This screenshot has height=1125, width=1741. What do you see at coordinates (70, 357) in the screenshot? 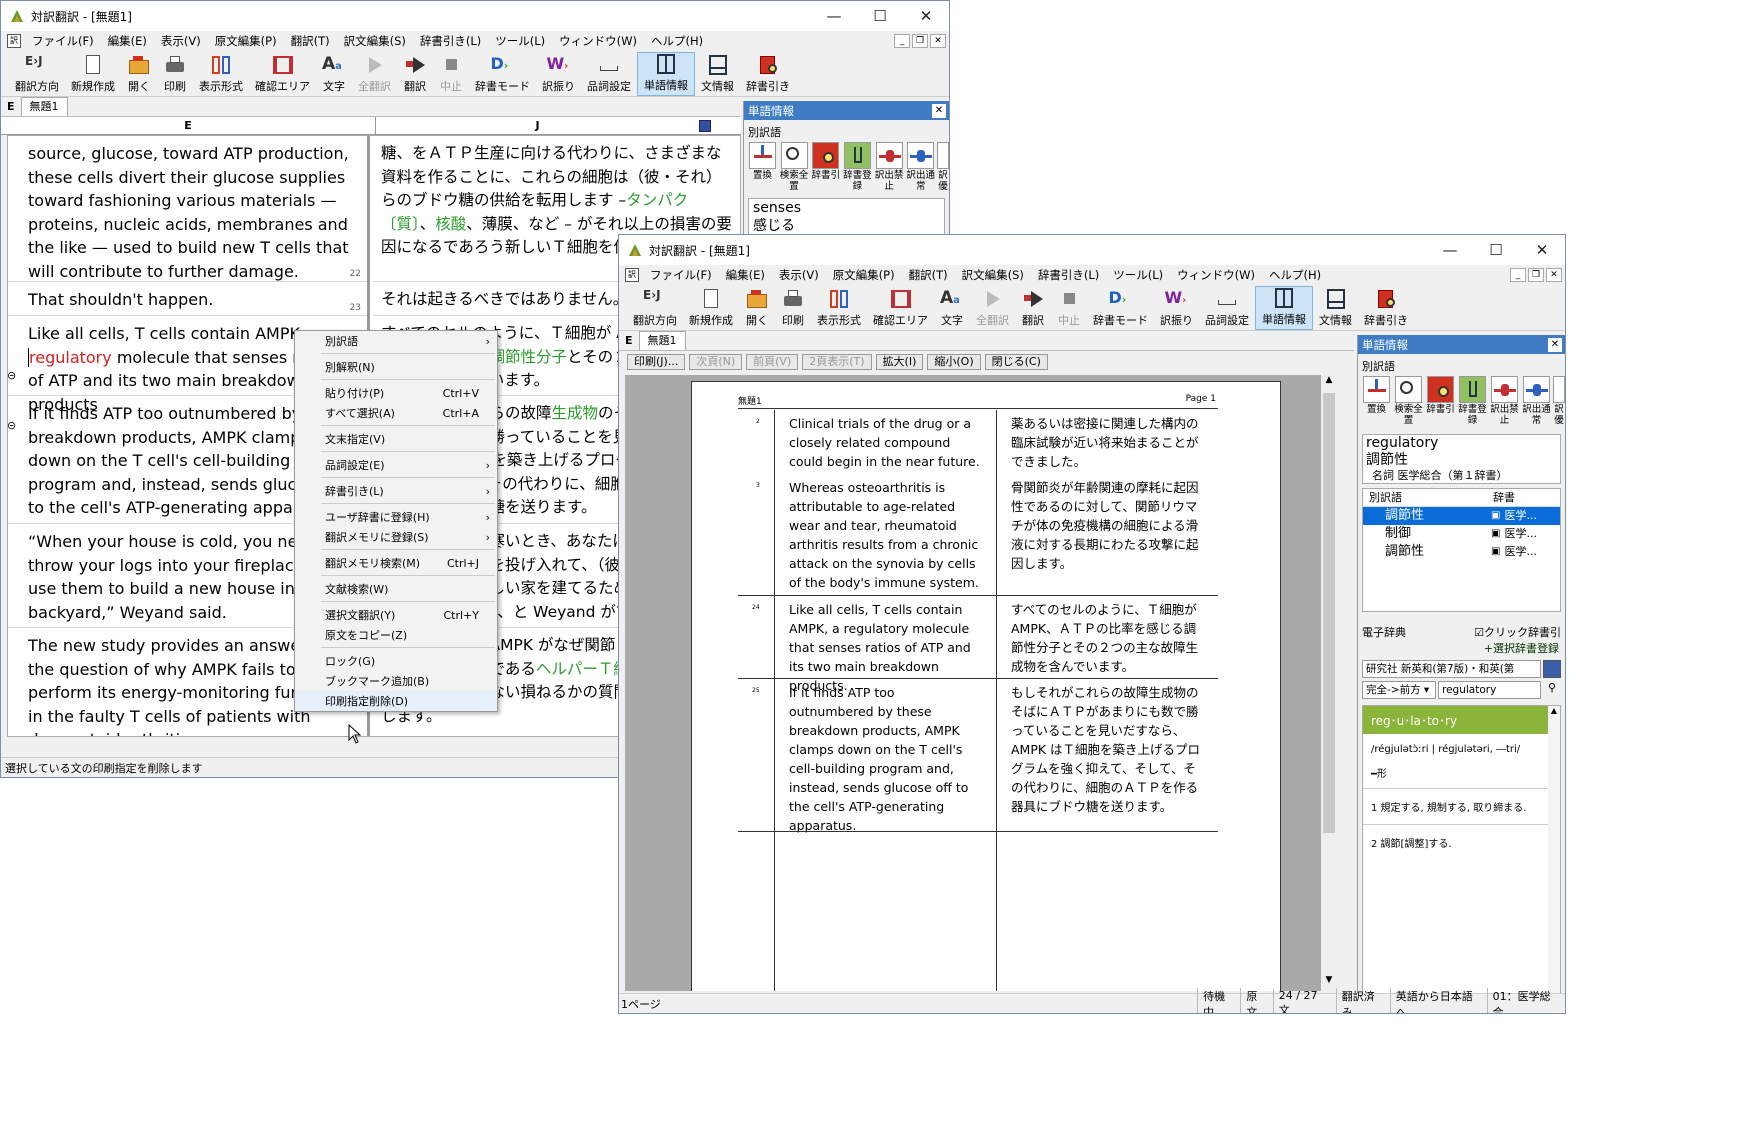
I see `selected-word: regulatory` at bounding box center [70, 357].